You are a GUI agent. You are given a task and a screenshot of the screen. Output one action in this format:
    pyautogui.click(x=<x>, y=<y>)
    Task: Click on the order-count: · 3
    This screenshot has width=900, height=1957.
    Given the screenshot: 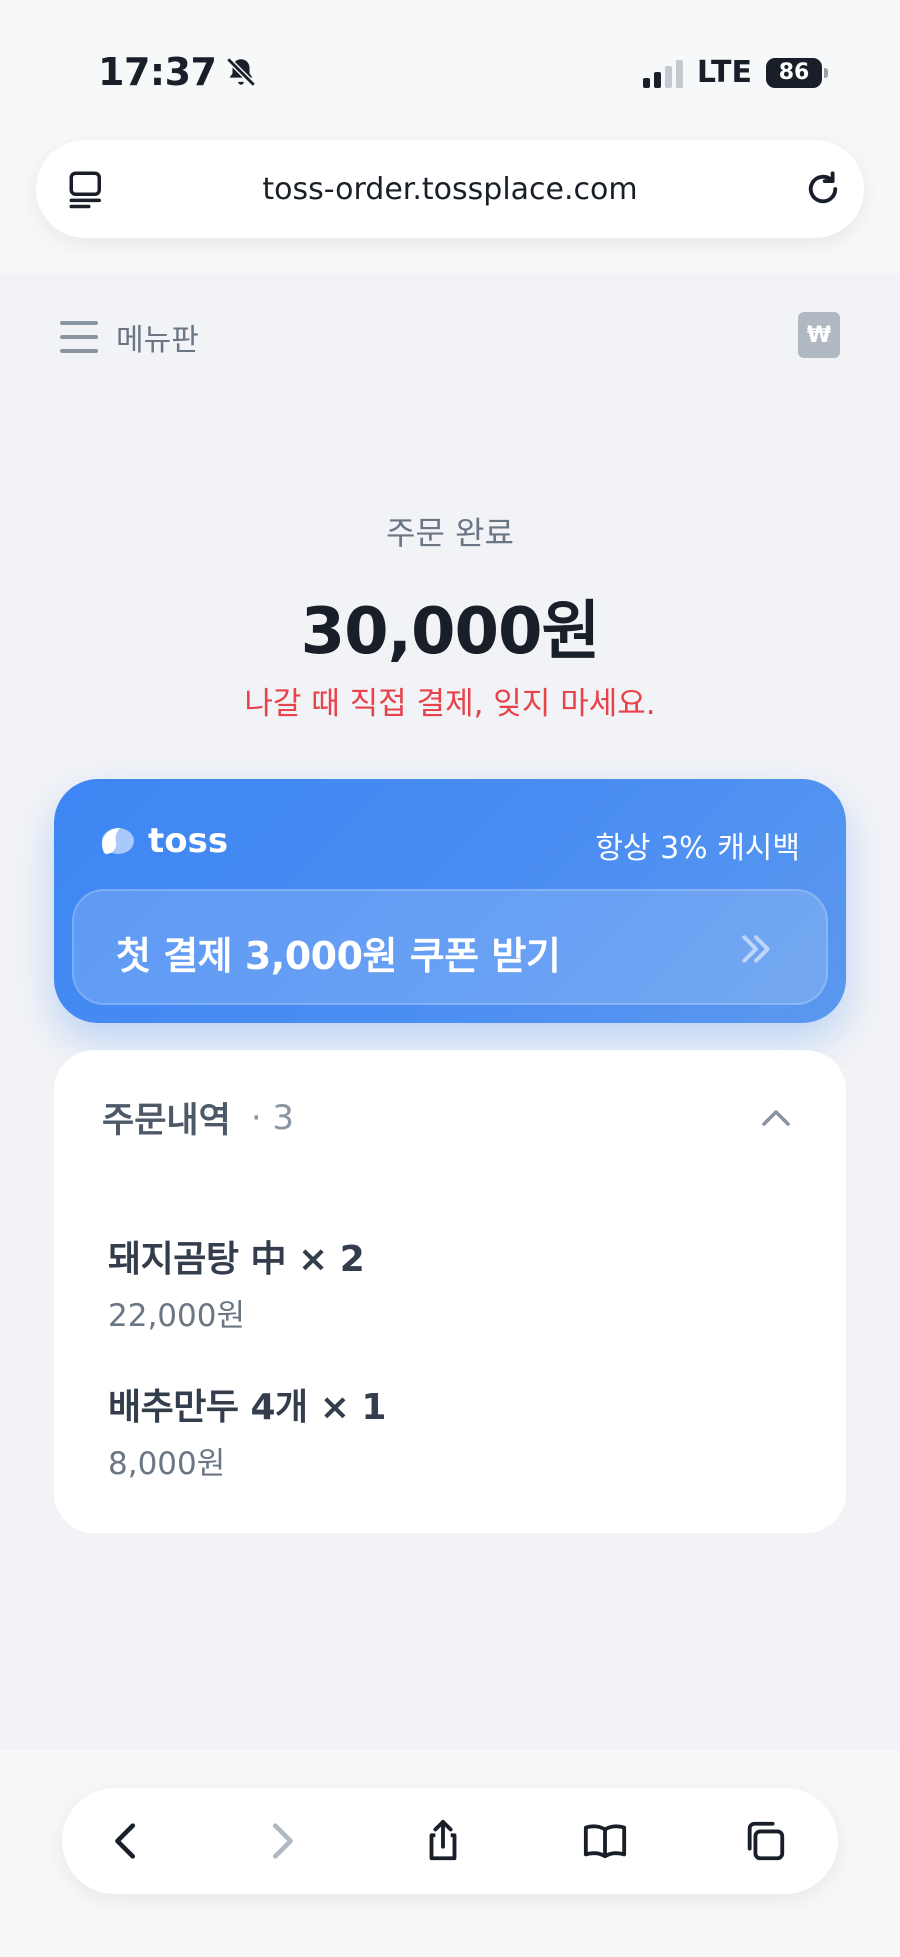 What is the action you would take?
    pyautogui.click(x=272, y=1117)
    